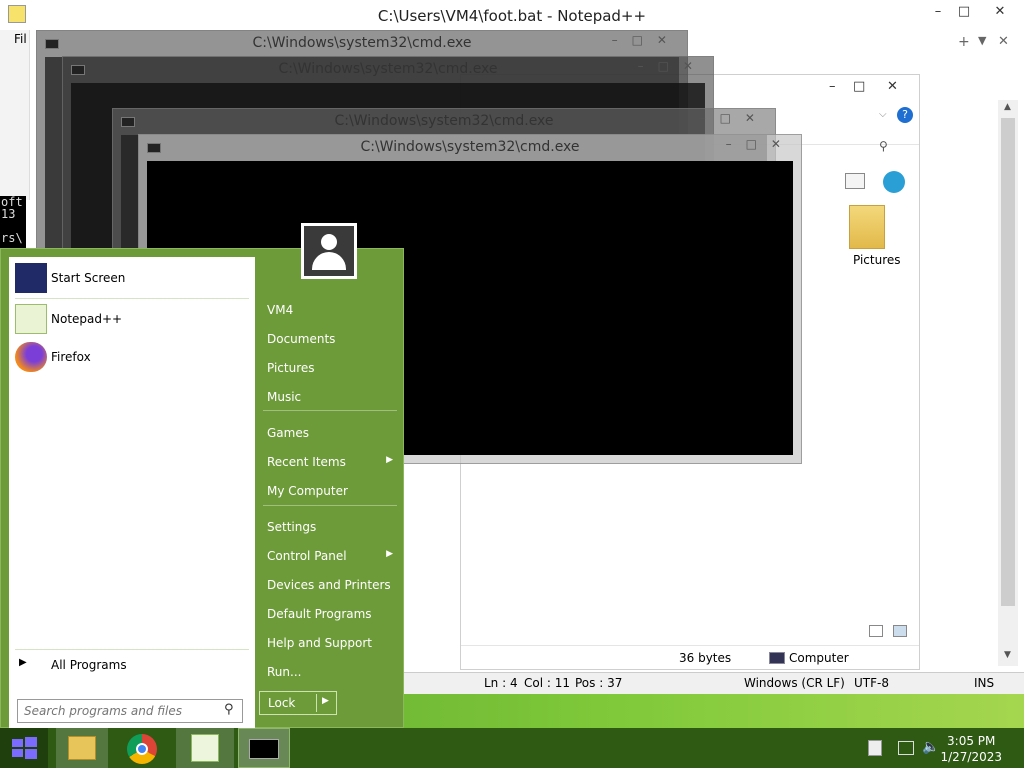 The image size is (1024, 768). Describe the element at coordinates (121, 711) in the screenshot. I see `start-search-input` at that location.